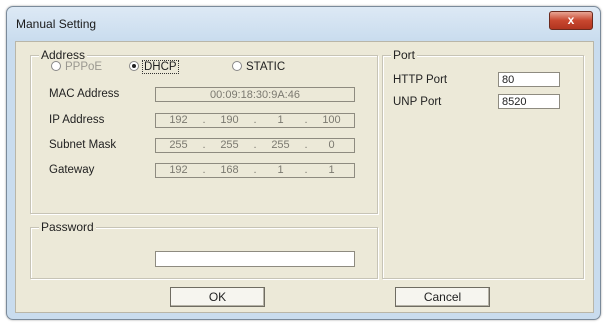 This screenshot has width=606, height=325. I want to click on password-legend: Password, so click(67, 227).